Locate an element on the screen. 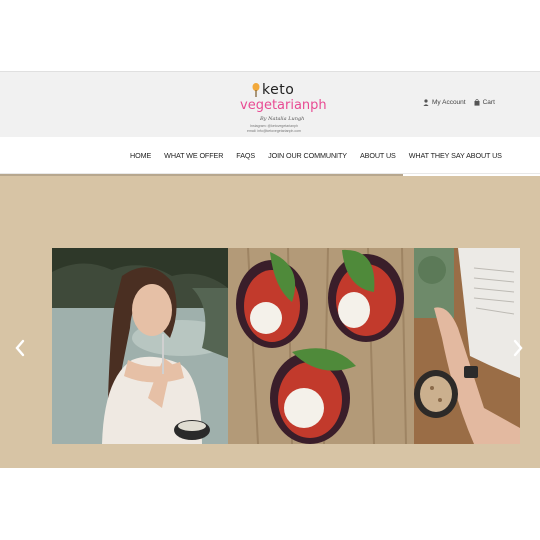 This screenshot has width=540, height=540. slider-next-button is located at coordinates (518, 348).